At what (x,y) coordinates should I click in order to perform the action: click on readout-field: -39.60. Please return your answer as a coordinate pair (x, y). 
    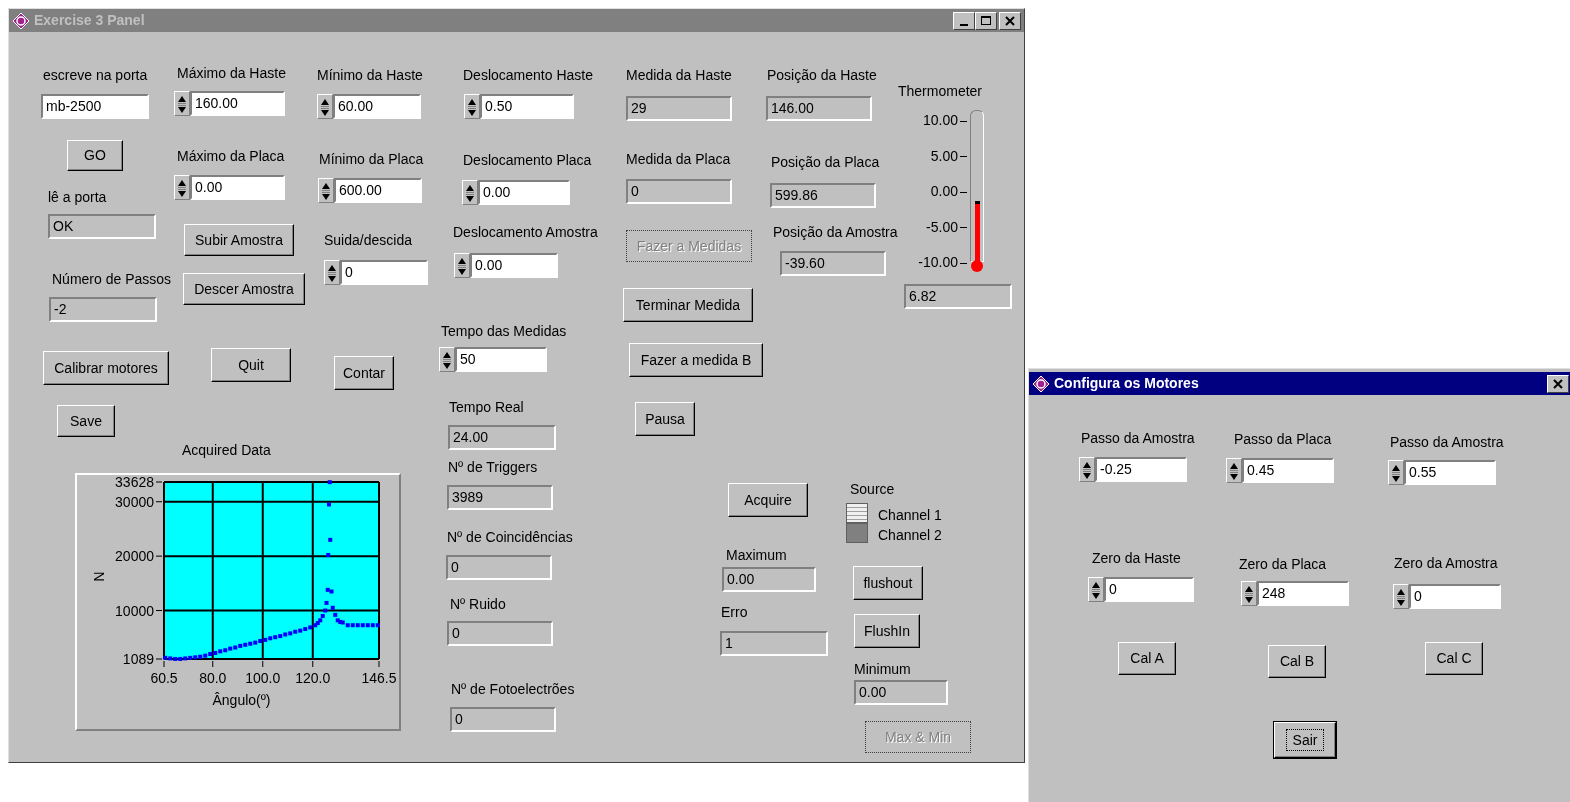
    Looking at the image, I should click on (833, 263).